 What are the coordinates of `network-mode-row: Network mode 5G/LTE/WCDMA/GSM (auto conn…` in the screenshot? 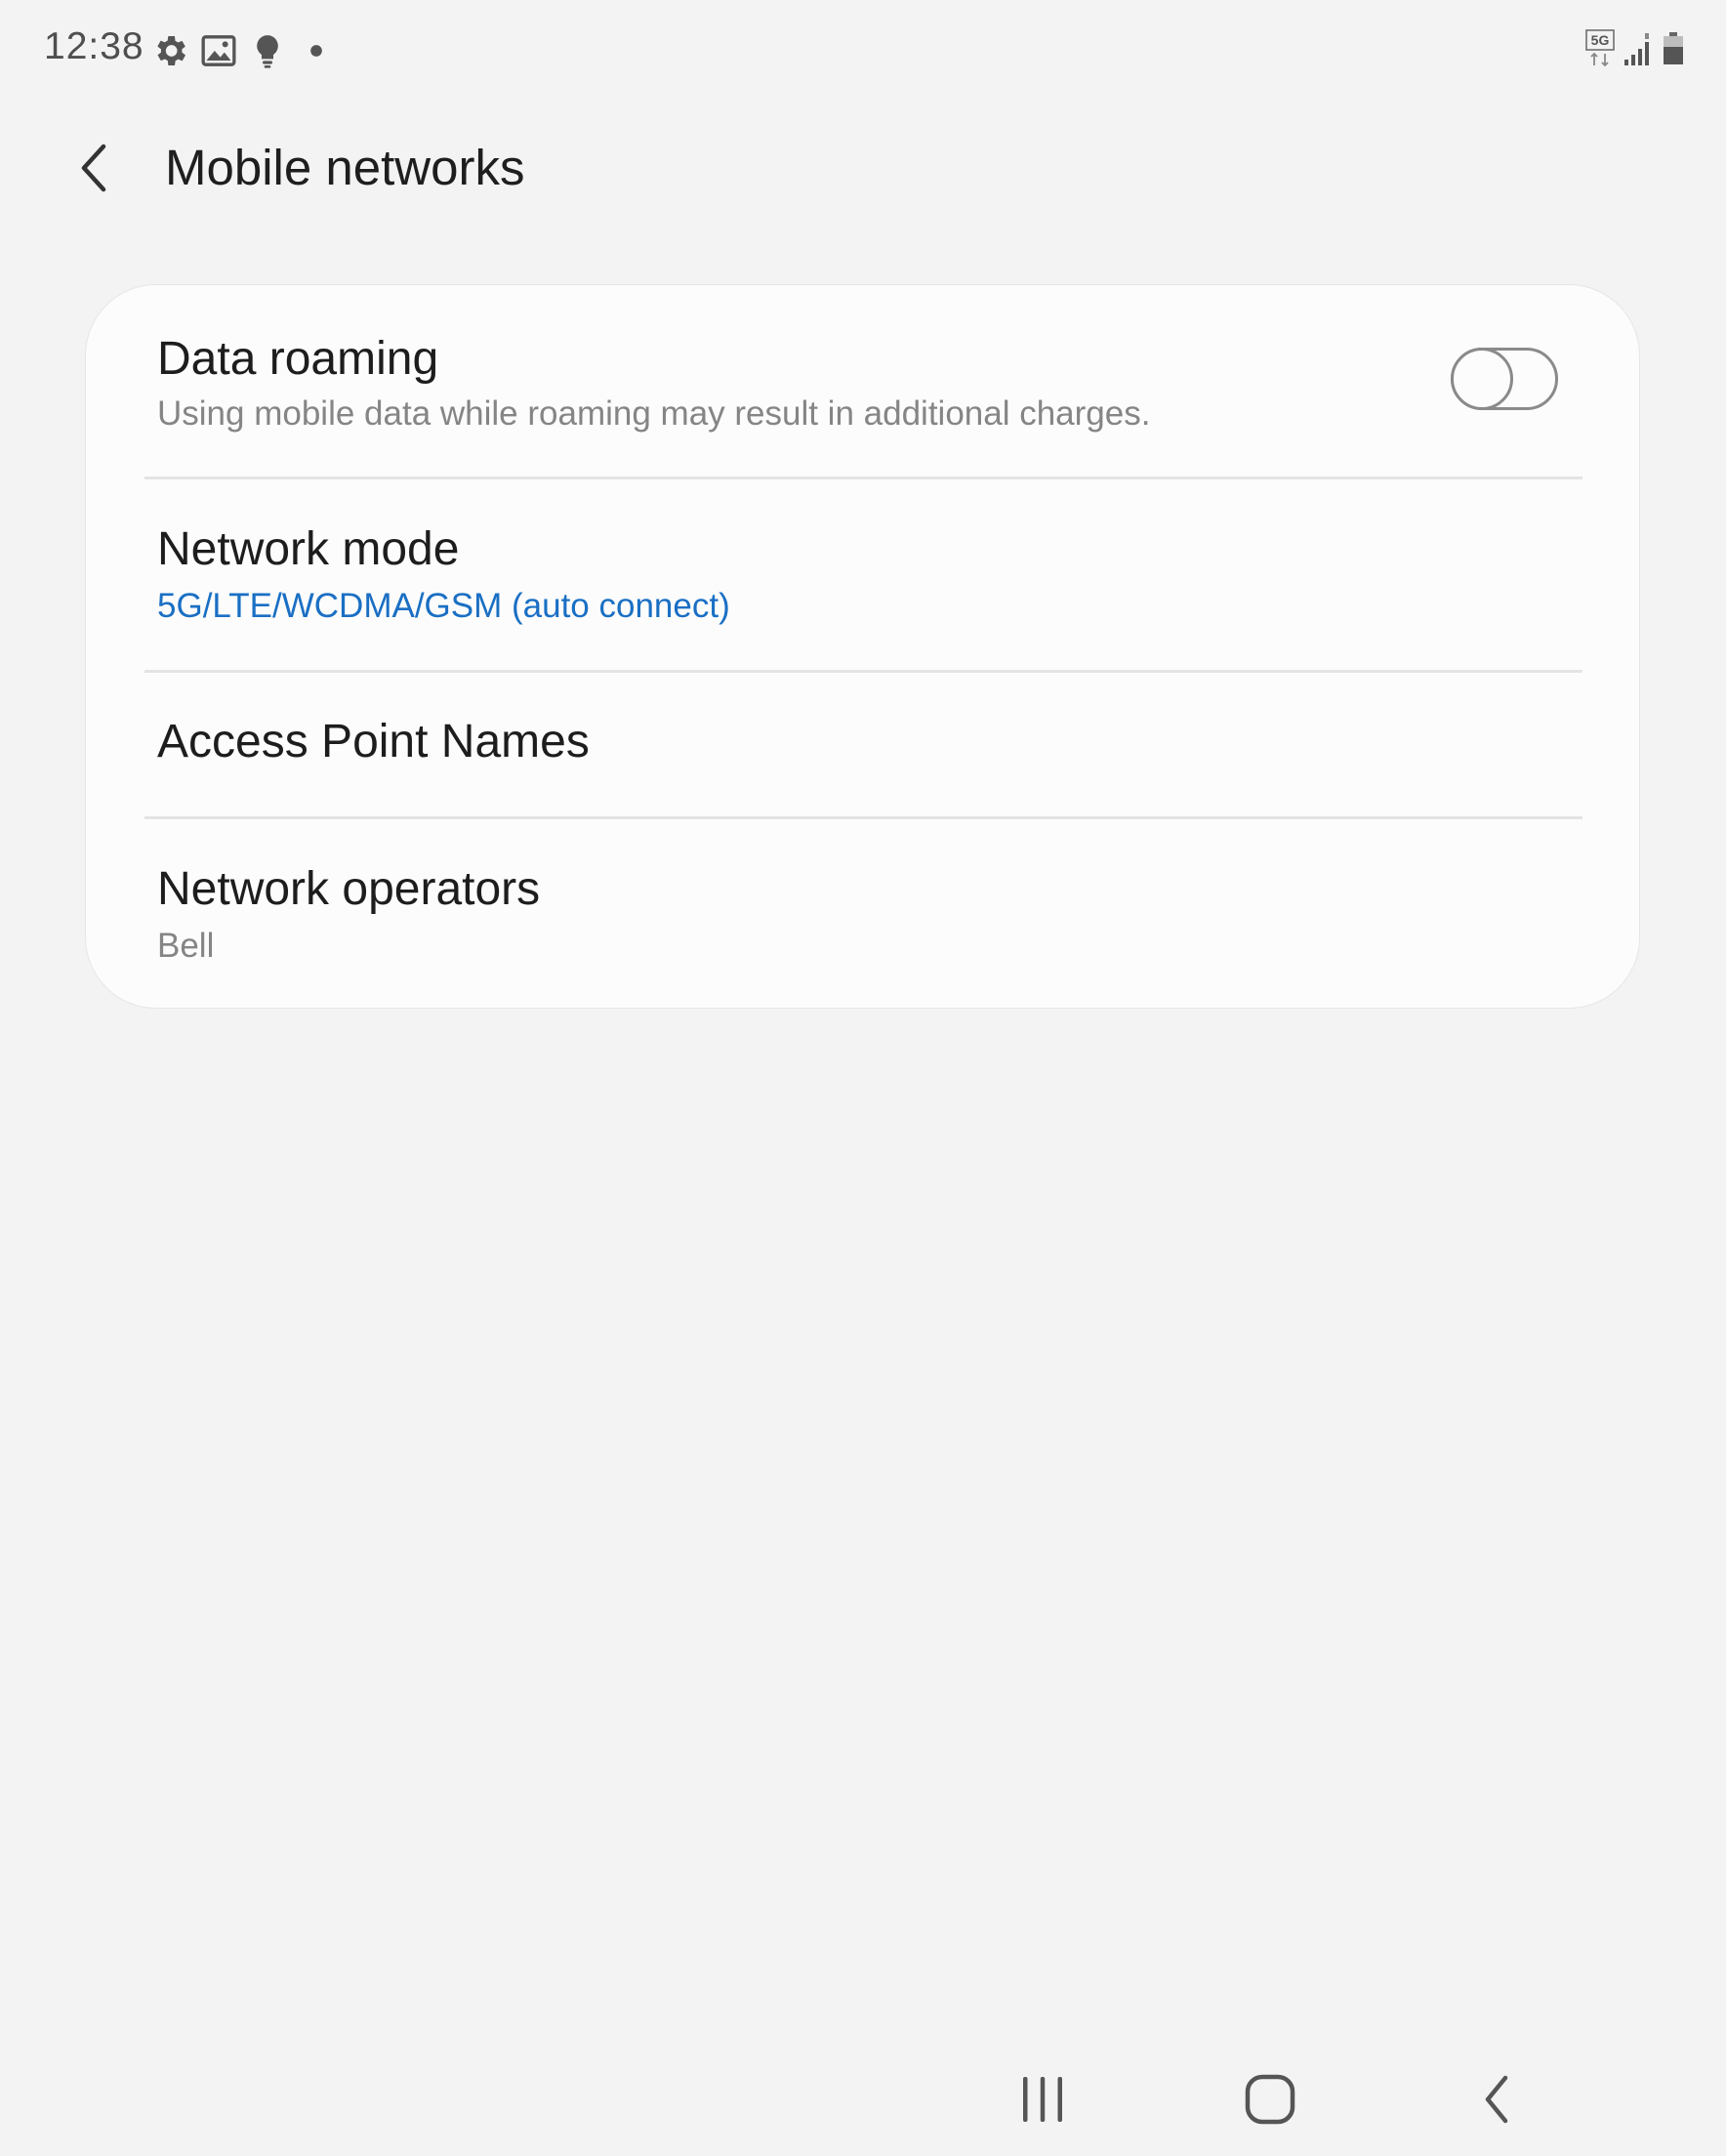 It's located at (862, 575).